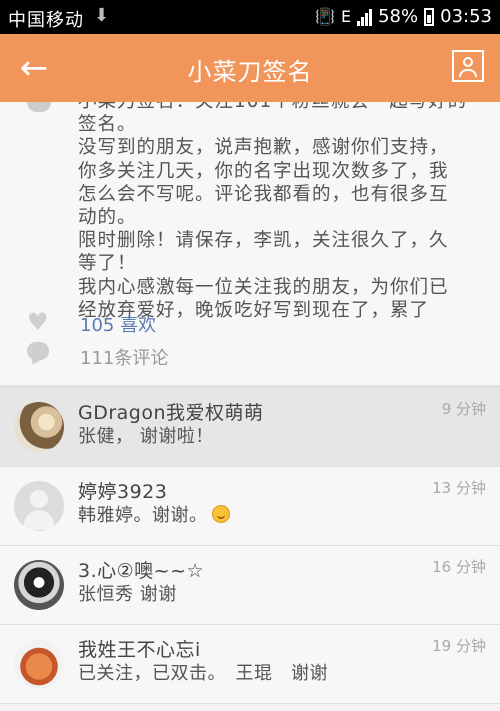 The image size is (500, 711). I want to click on page-title: 小菜刀签名, so click(250, 72).